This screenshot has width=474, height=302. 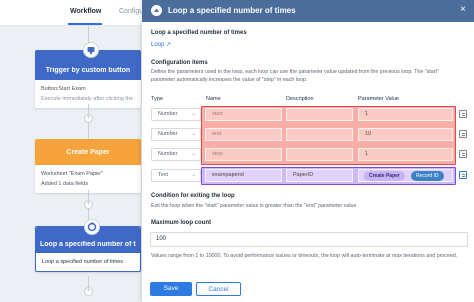 What do you see at coordinates (243, 175) in the screenshot?
I see `param-name-input: exampaperid` at bounding box center [243, 175].